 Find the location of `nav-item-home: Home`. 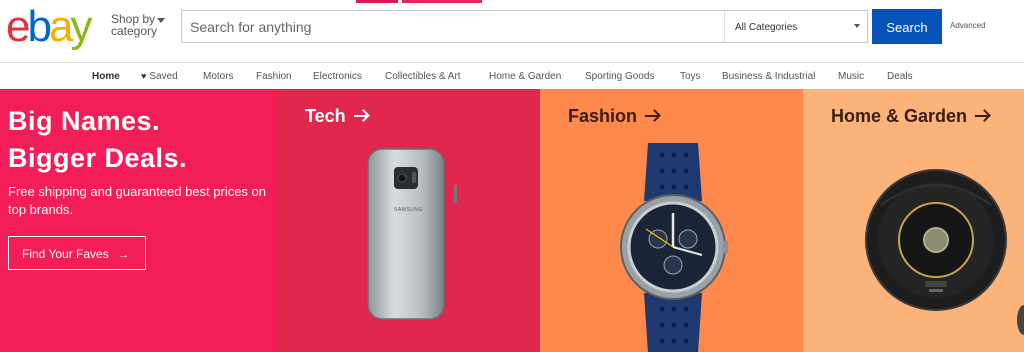

nav-item-home: Home is located at coordinates (106, 76).